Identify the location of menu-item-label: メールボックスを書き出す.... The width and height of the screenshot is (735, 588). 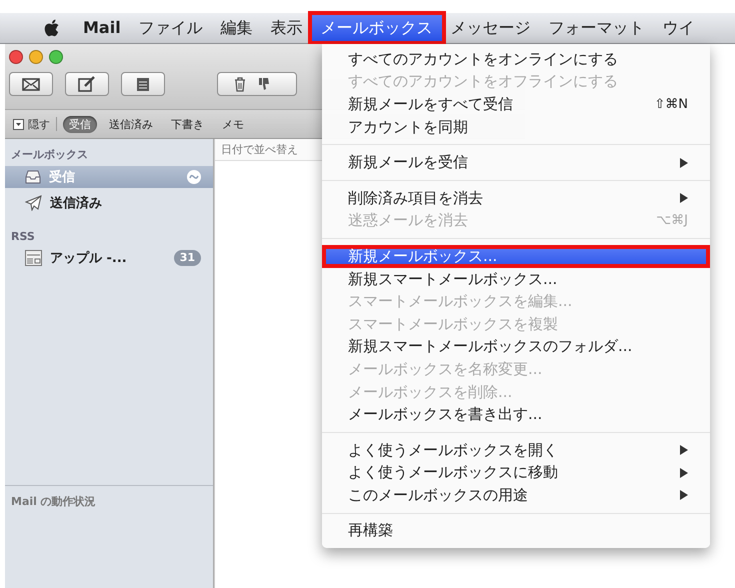
(446, 414).